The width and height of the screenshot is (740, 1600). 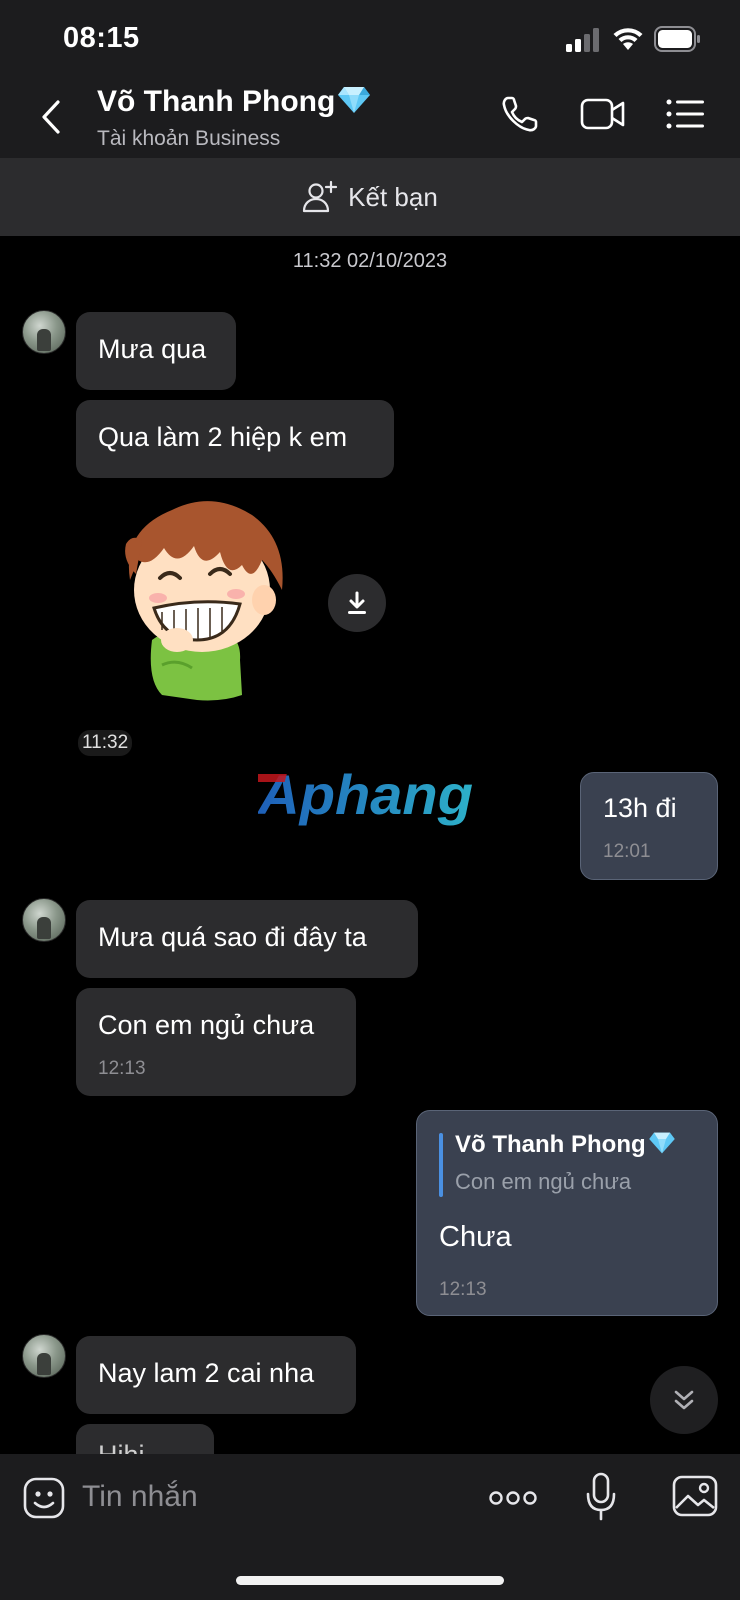 What do you see at coordinates (582, 40) in the screenshot?
I see `cellular-signal-icon` at bounding box center [582, 40].